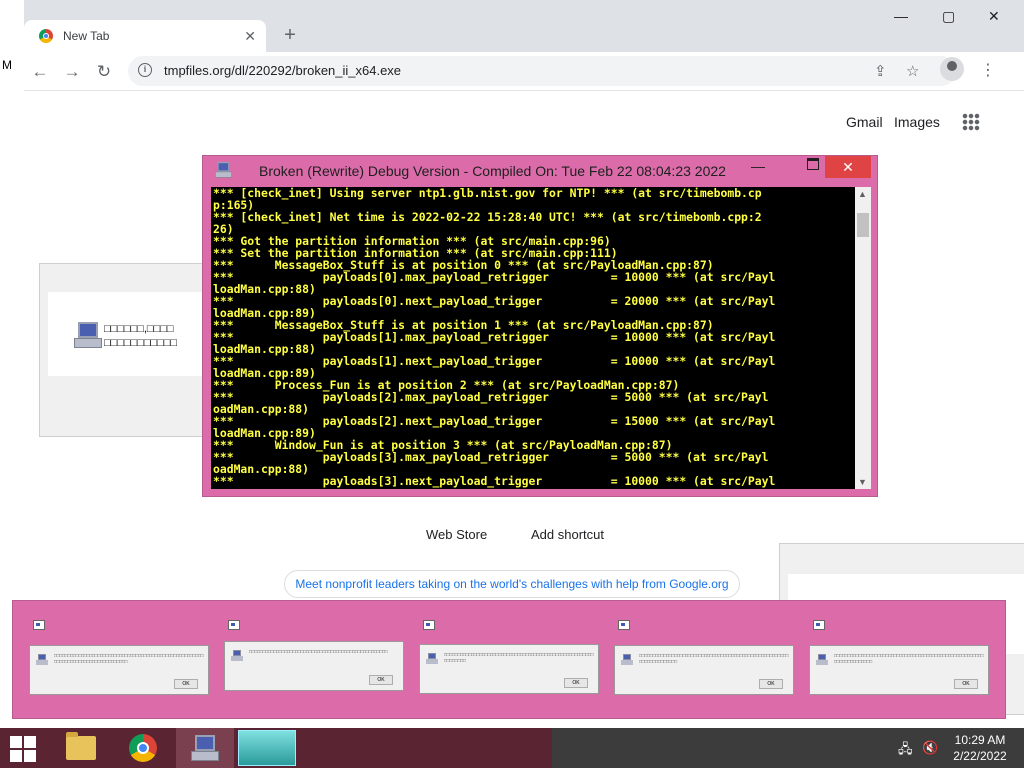 The image size is (1024, 768). Describe the element at coordinates (282, 70) in the screenshot. I see `address-url: tmpfiles.org/dl/220292/broken_ii_x64.exe` at that location.